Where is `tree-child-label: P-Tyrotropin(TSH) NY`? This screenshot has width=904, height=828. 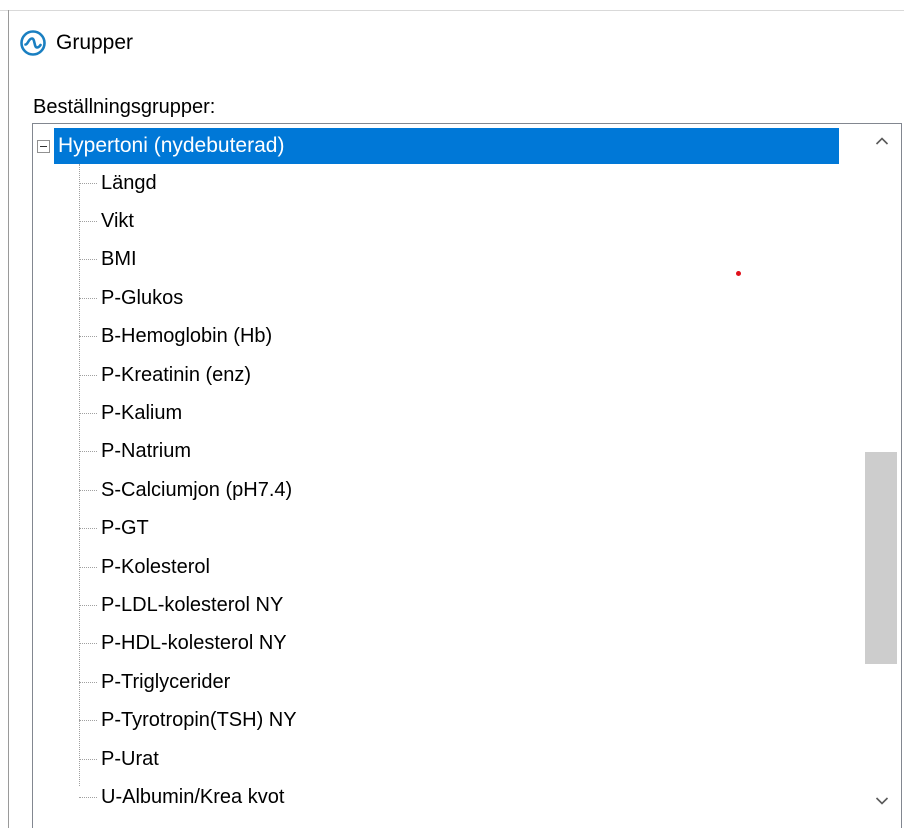 tree-child-label: P-Tyrotropin(TSH) NY is located at coordinates (199, 720).